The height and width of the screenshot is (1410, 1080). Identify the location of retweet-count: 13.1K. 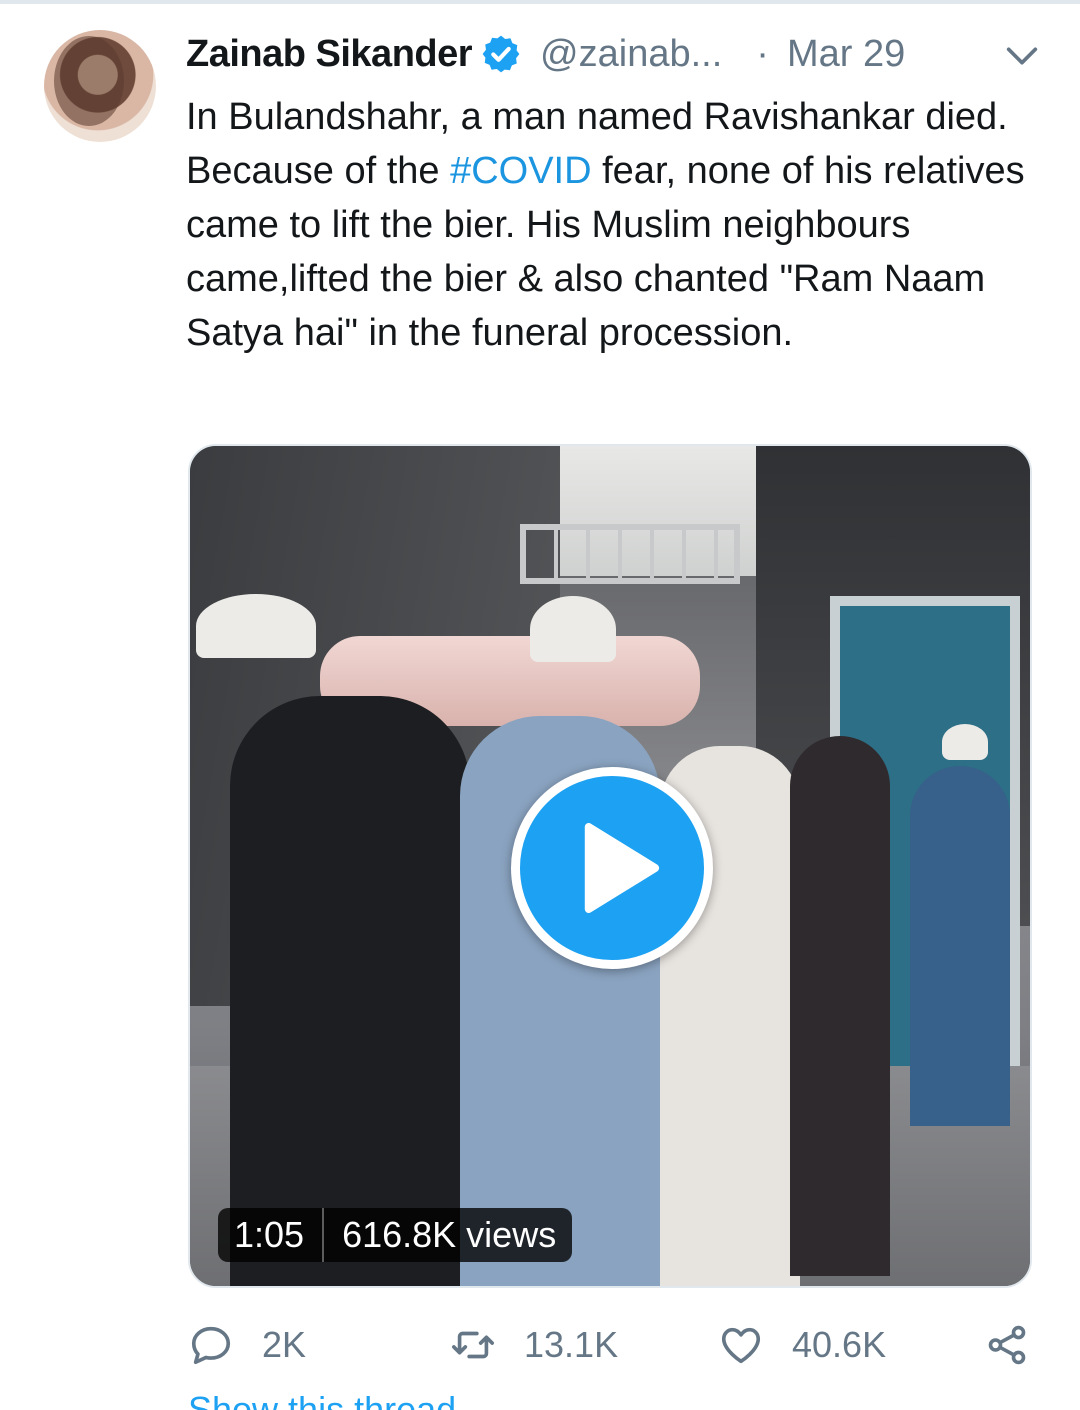
(571, 1344).